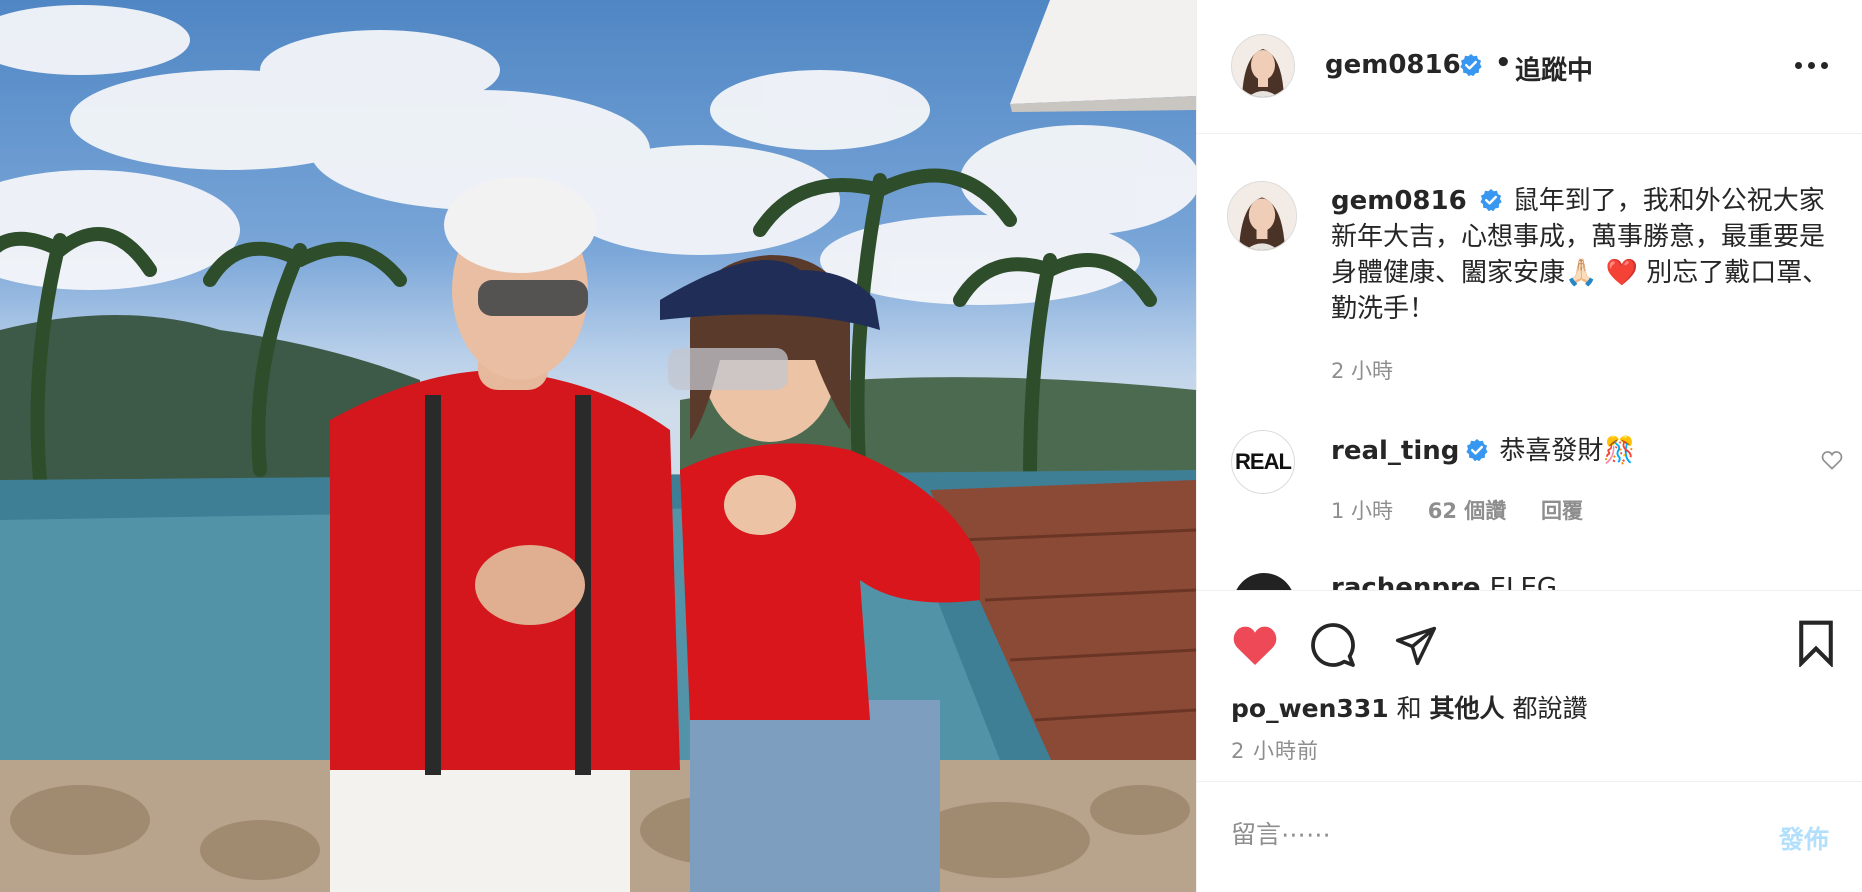  Describe the element at coordinates (1310, 708) in the screenshot. I see `liked-by-username: po_wen331` at that location.